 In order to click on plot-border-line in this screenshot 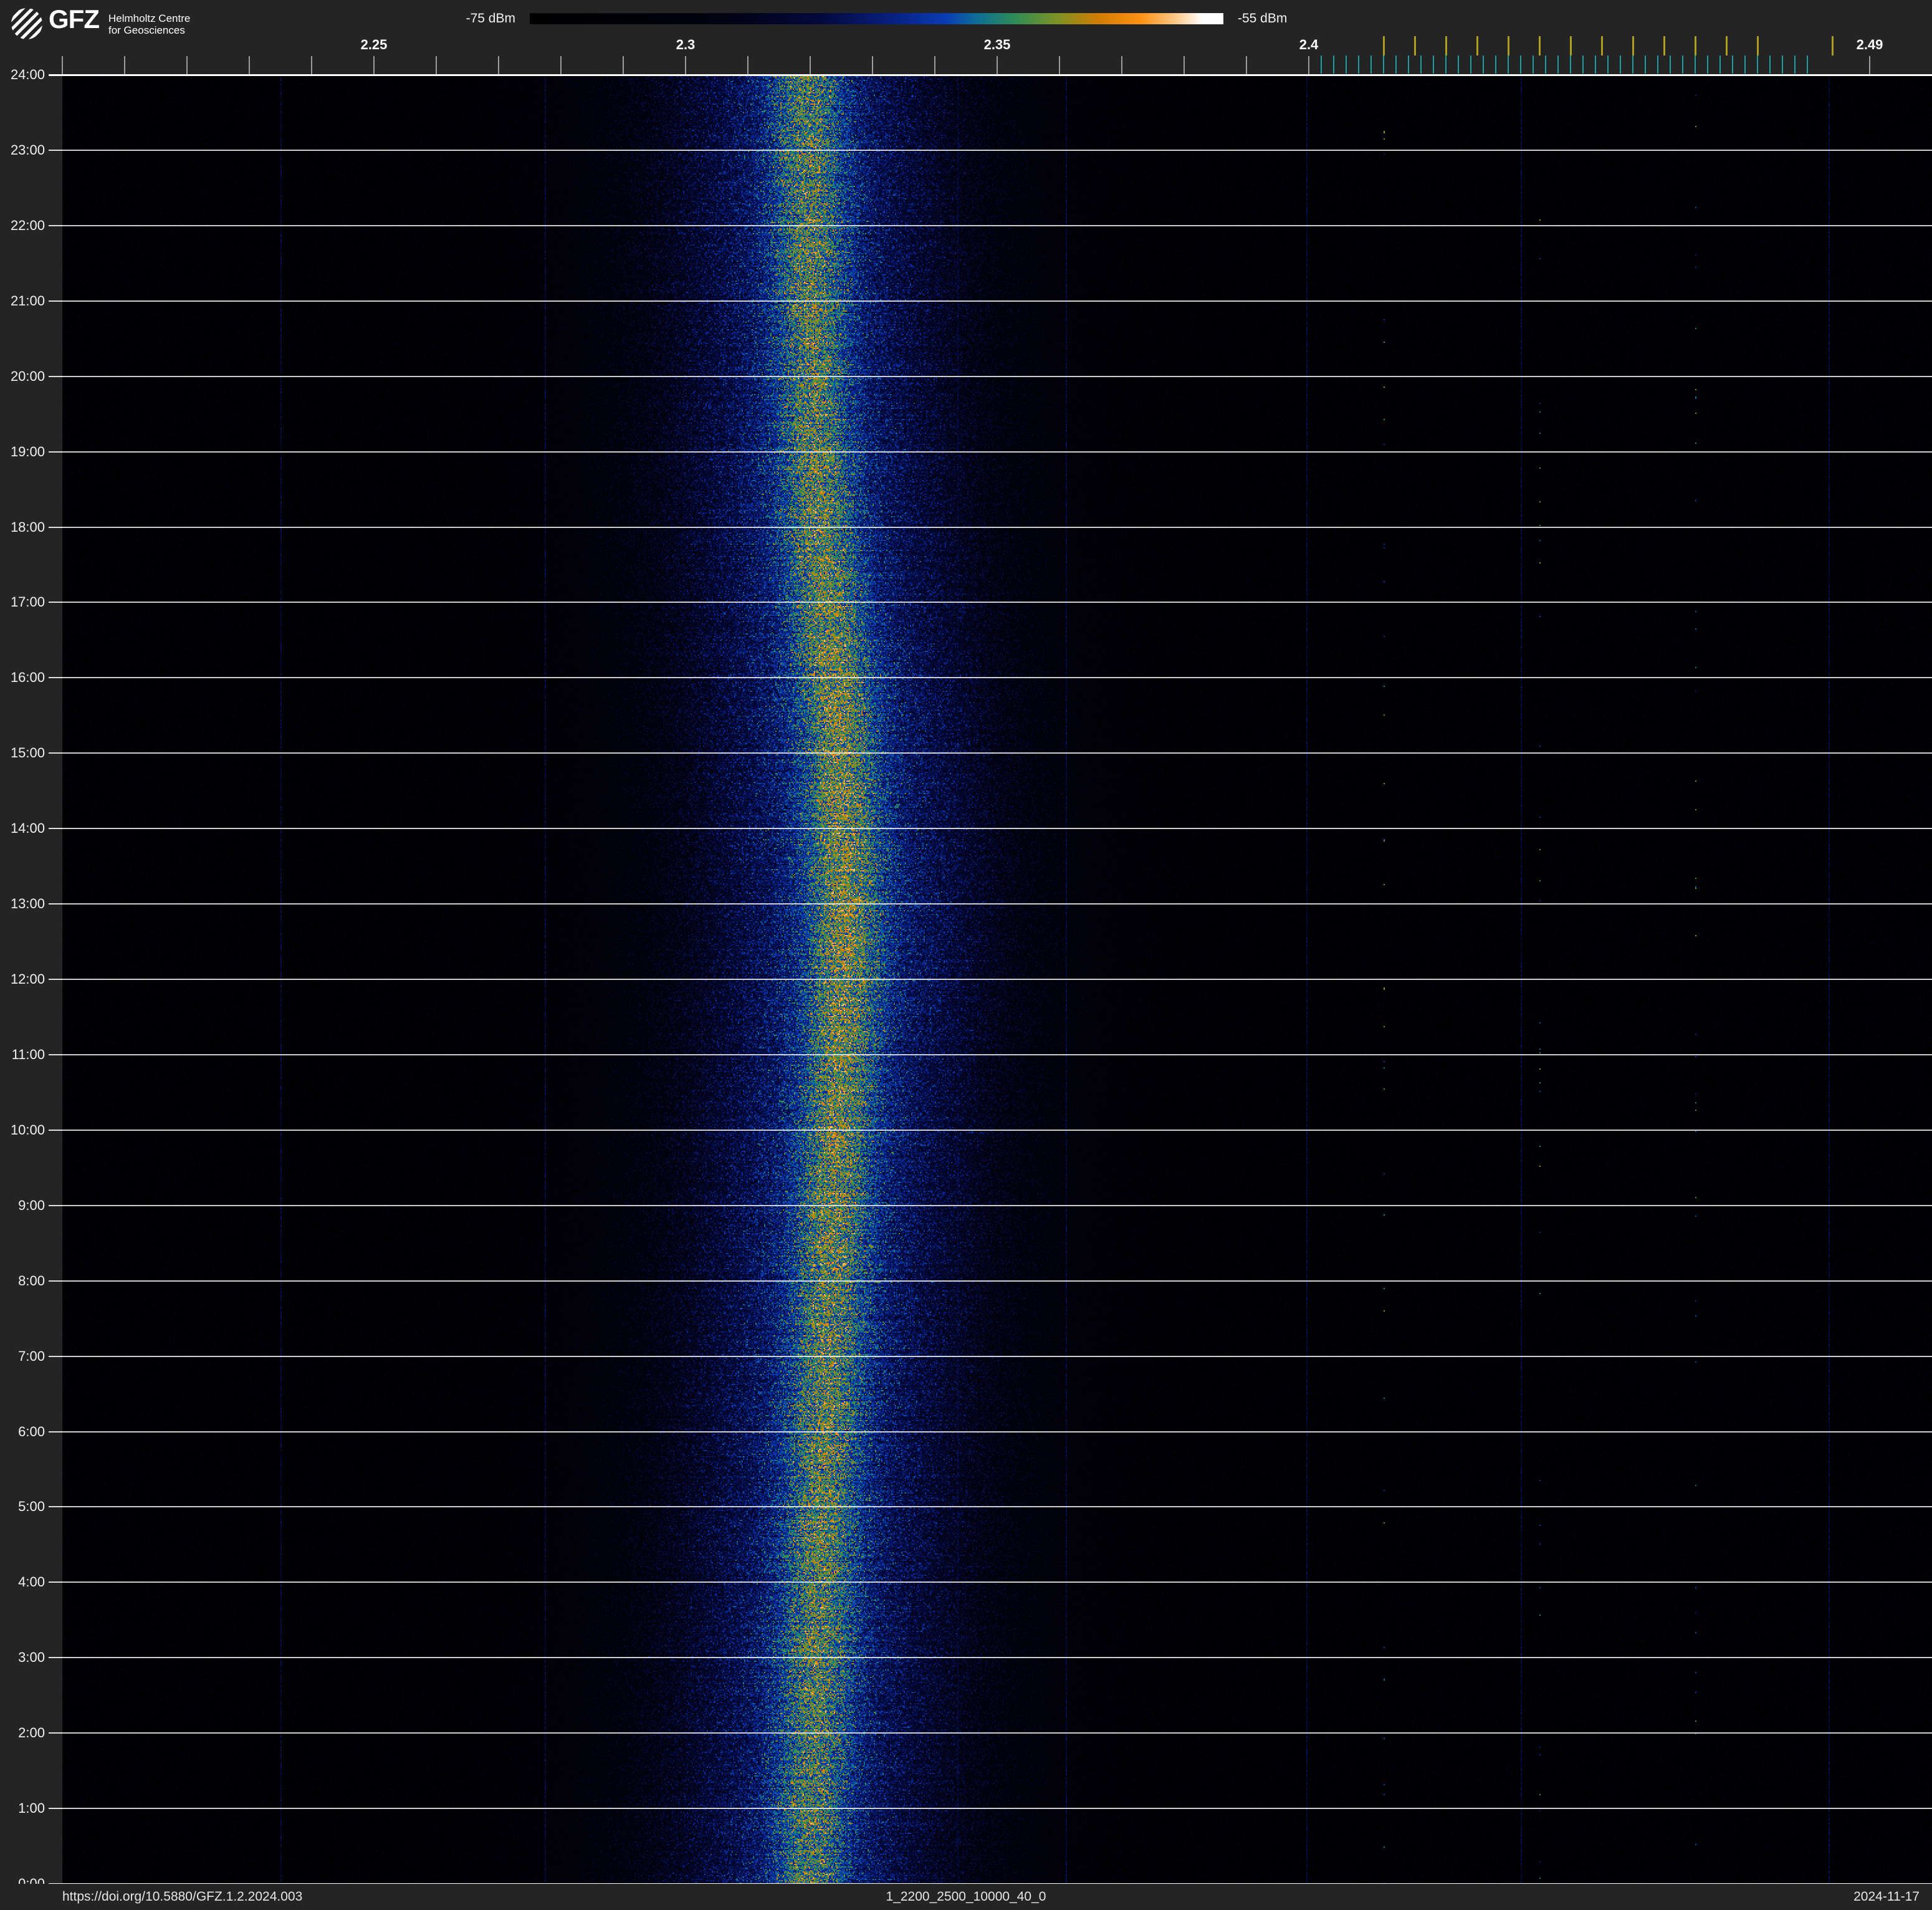, I will do `click(990, 75)`.